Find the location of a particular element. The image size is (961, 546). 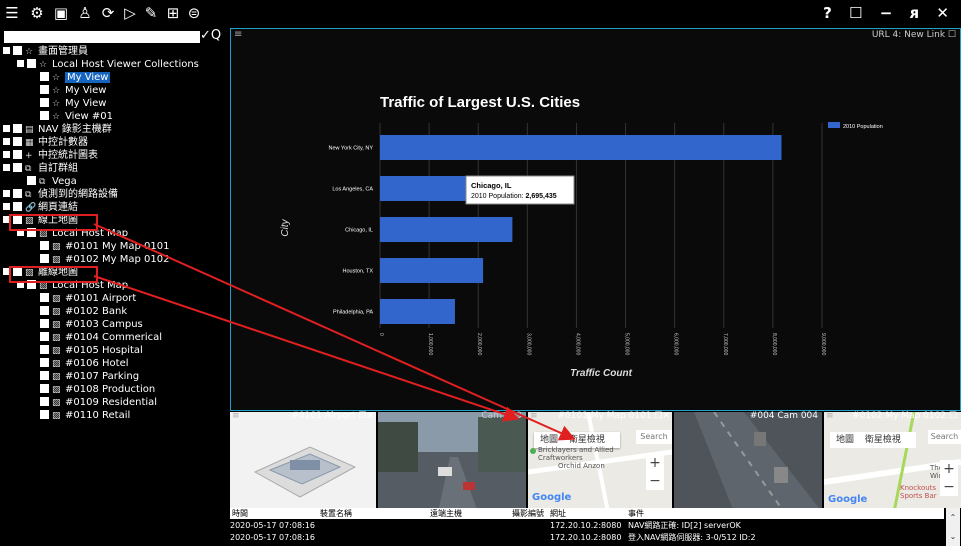

tree-node: ☆ 畫面管理員 is located at coordinates (45, 51).